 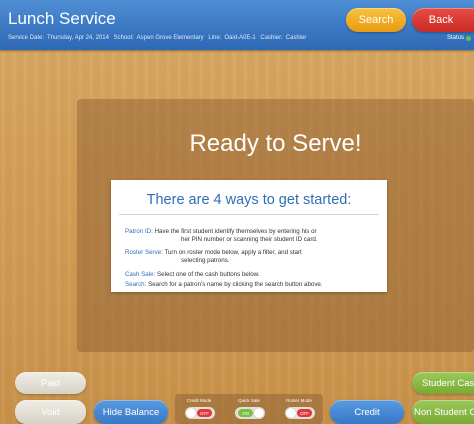 What do you see at coordinates (299, 406) in the screenshot?
I see `roster-mode: Roster Mode OFF` at bounding box center [299, 406].